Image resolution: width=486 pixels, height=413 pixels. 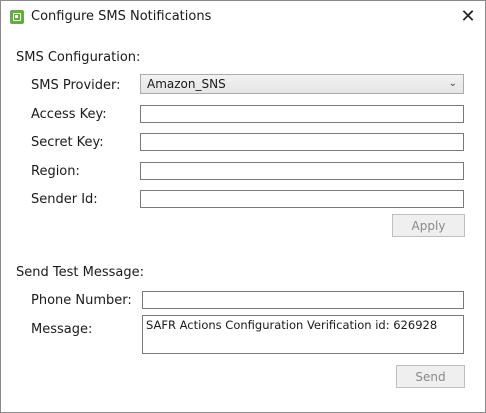 What do you see at coordinates (303, 300) in the screenshot?
I see `phone-number-input` at bounding box center [303, 300].